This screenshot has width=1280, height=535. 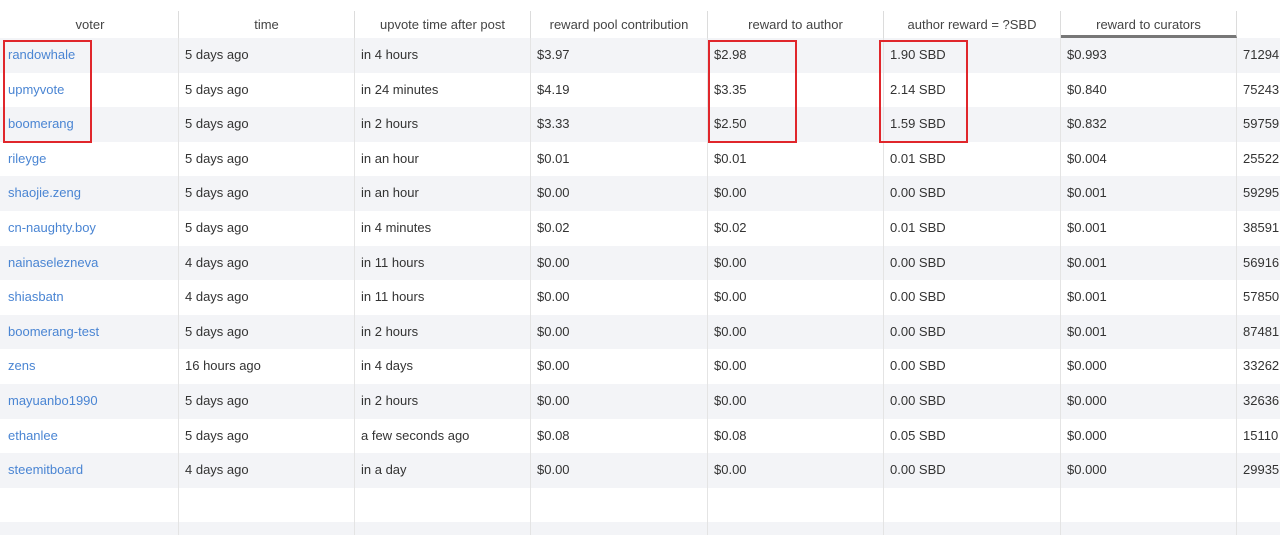 I want to click on cell-author-sbd: 1.59 SBD, so click(x=972, y=124).